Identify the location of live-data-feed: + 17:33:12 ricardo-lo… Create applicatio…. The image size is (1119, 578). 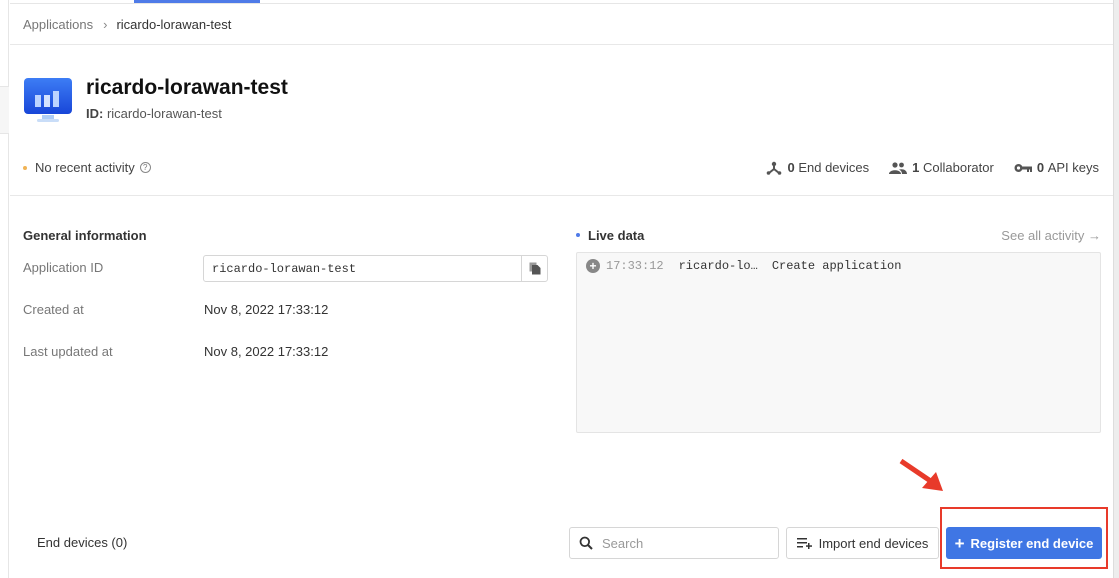
(838, 342).